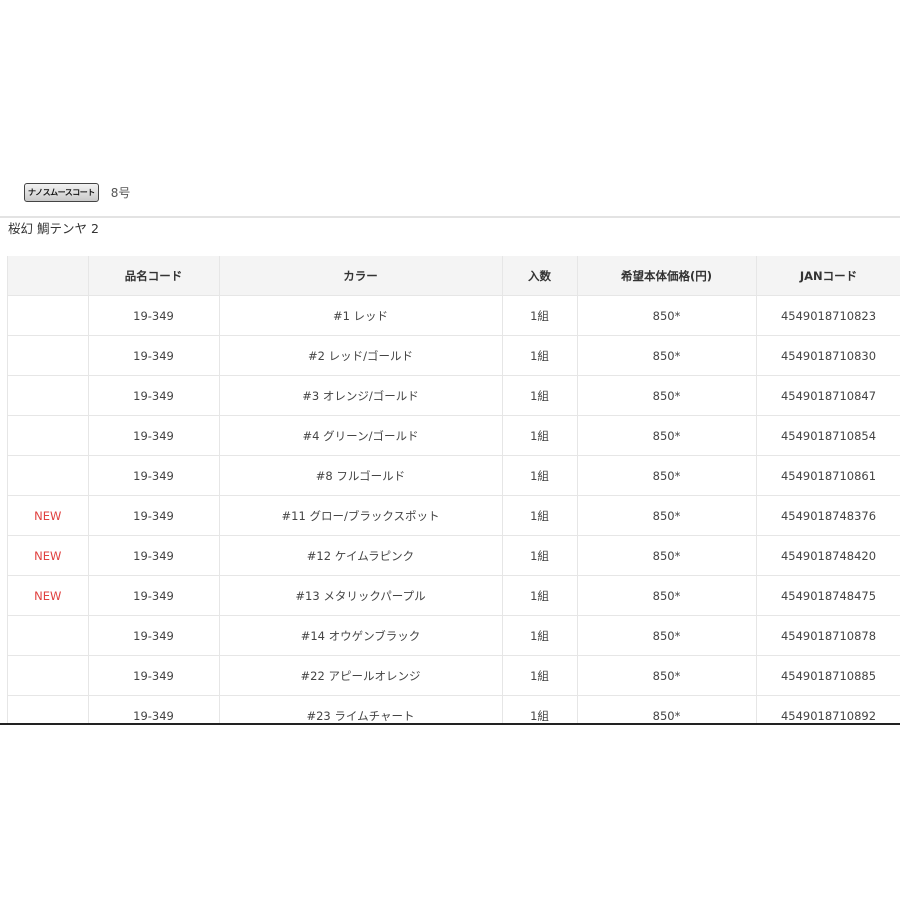 Image resolution: width=900 pixels, height=900 pixels. What do you see at coordinates (828, 675) in the screenshot?
I see `jan-code-cell: 4549018710885` at bounding box center [828, 675].